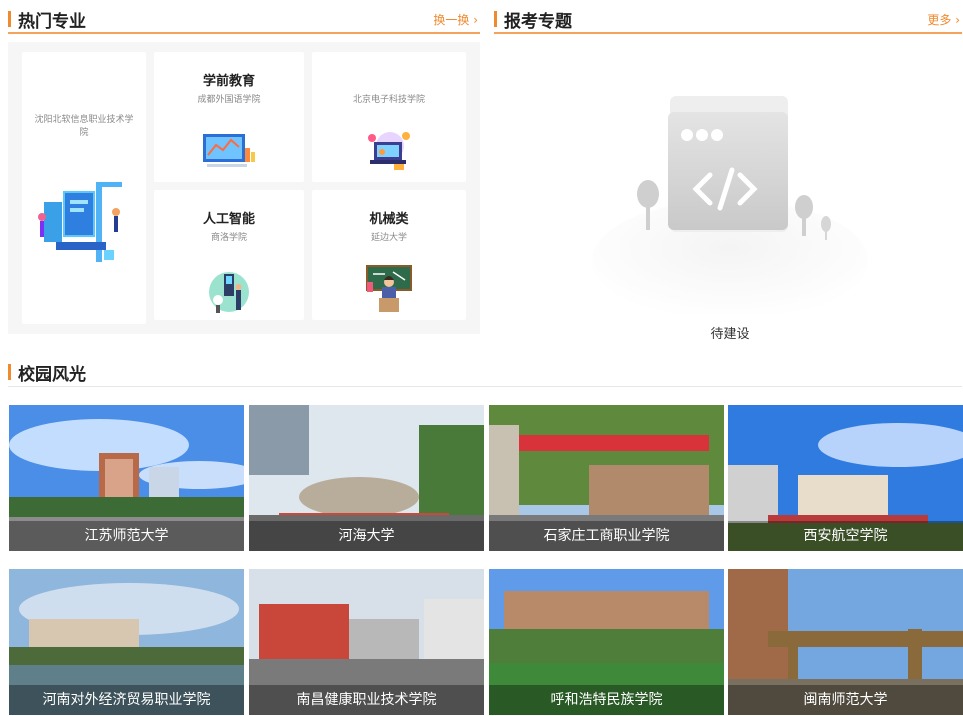 Image resolution: width=963 pixels, height=716 pixels. I want to click on empty-state-text: 待建设, so click(730, 334).